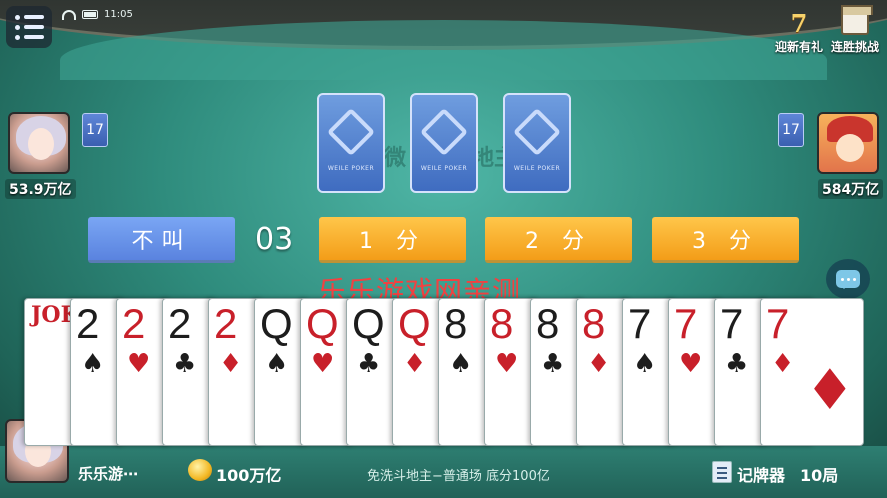 The image size is (887, 498). I want to click on card-counter-label: 记牌器, so click(761, 474).